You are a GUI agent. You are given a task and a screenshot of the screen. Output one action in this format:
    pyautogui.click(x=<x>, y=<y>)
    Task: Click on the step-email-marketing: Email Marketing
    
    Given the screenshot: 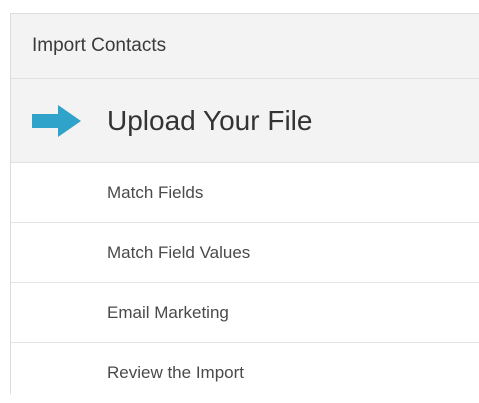 What is the action you would take?
    pyautogui.click(x=245, y=313)
    